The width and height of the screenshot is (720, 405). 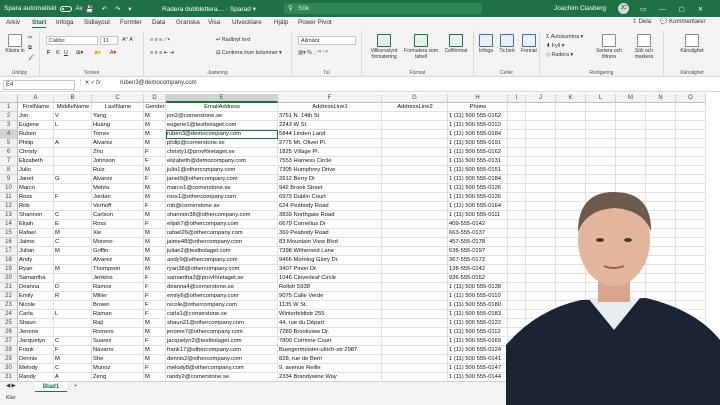 I want to click on tab-start: Start, so click(x=39, y=23).